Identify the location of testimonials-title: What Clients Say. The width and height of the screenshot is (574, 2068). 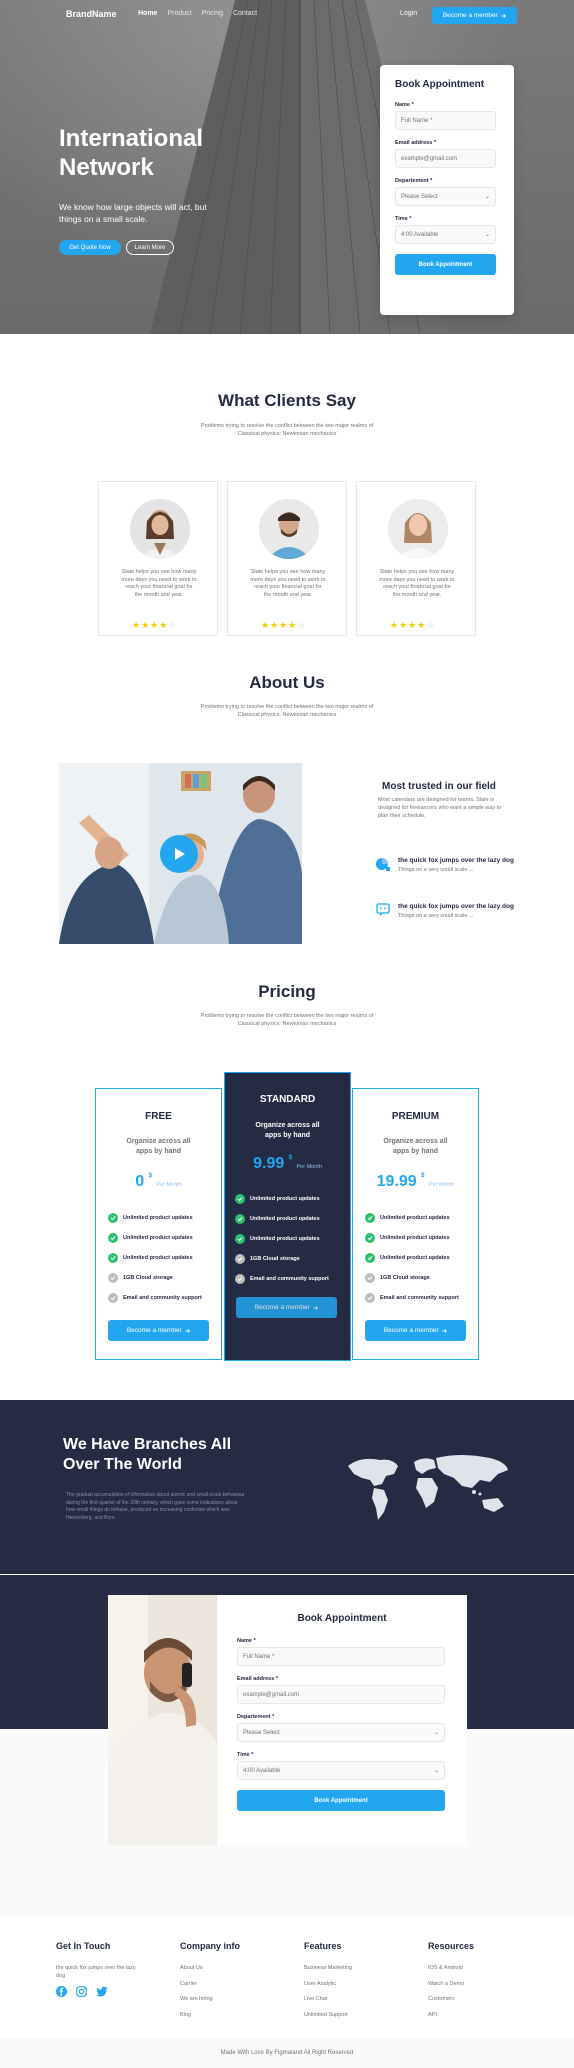
(287, 400).